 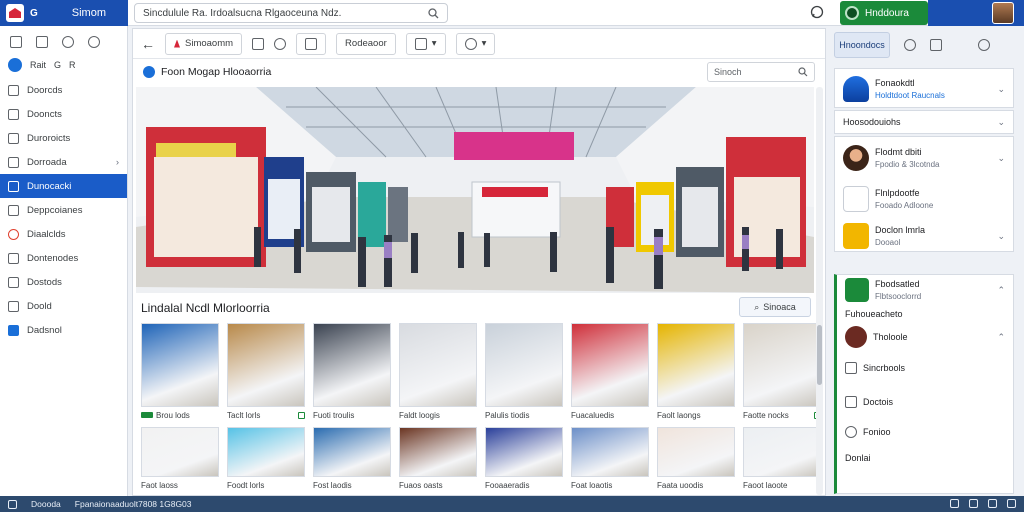 I want to click on sidebar-item-2: Dooncts, so click(x=63, y=114).